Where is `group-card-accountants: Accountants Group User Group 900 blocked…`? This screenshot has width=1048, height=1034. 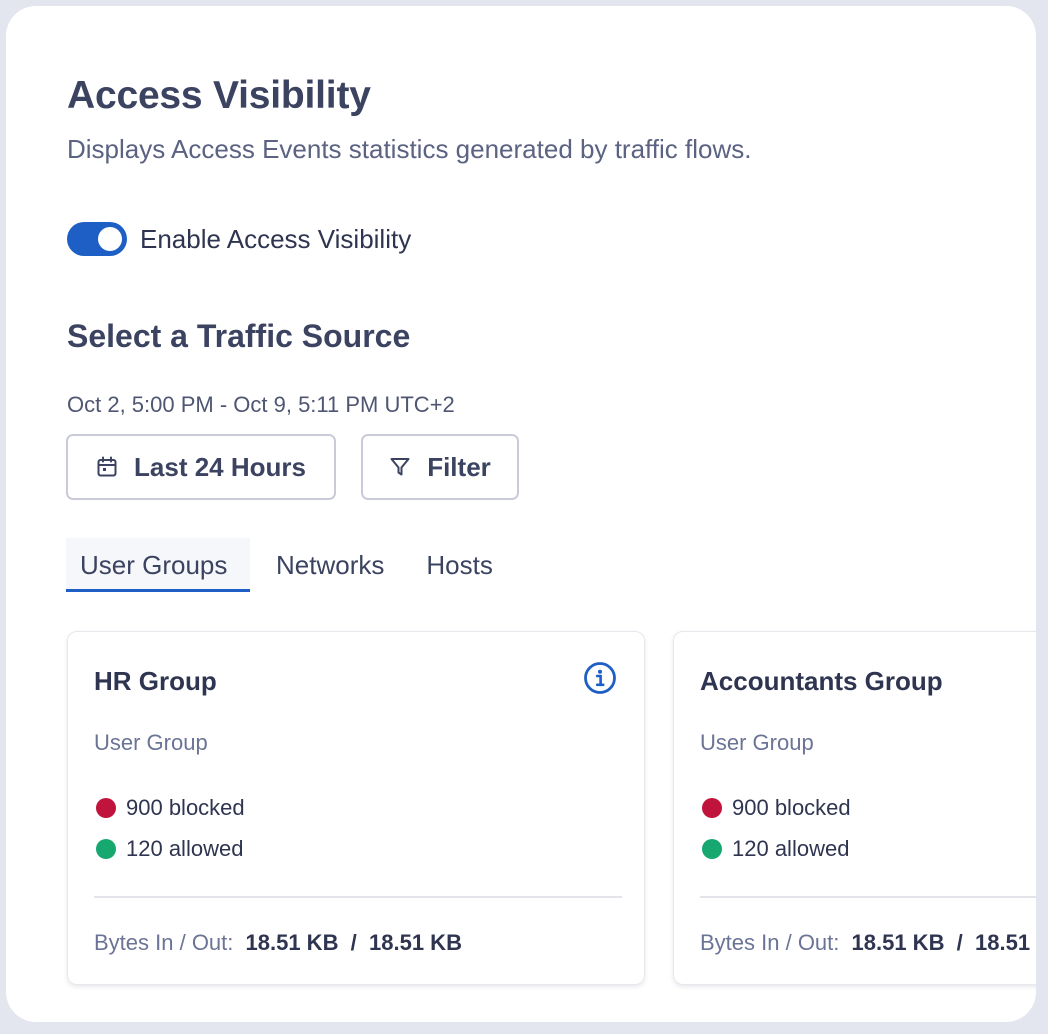
group-card-accountants: Accountants Group User Group 900 blocked… is located at coordinates (854, 808).